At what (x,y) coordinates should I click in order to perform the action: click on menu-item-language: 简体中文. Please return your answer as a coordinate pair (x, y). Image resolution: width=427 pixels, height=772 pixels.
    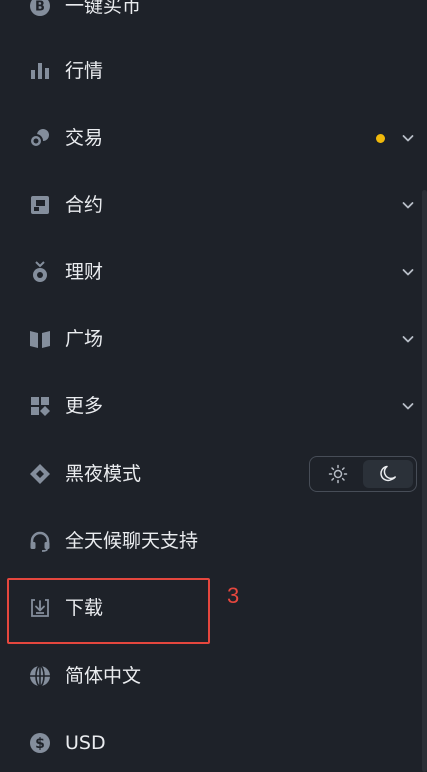
    Looking at the image, I should click on (213, 676).